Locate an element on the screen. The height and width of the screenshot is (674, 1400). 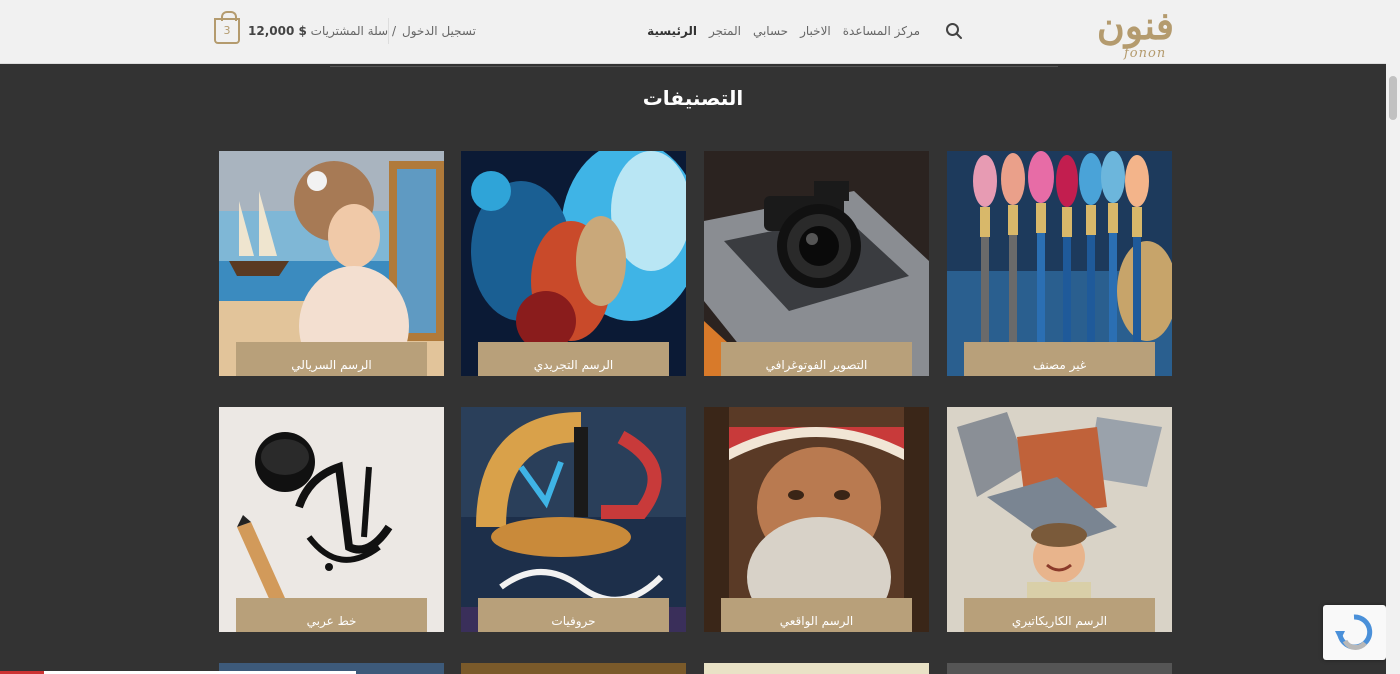
page-title: التصنيفات is located at coordinates (693, 98).